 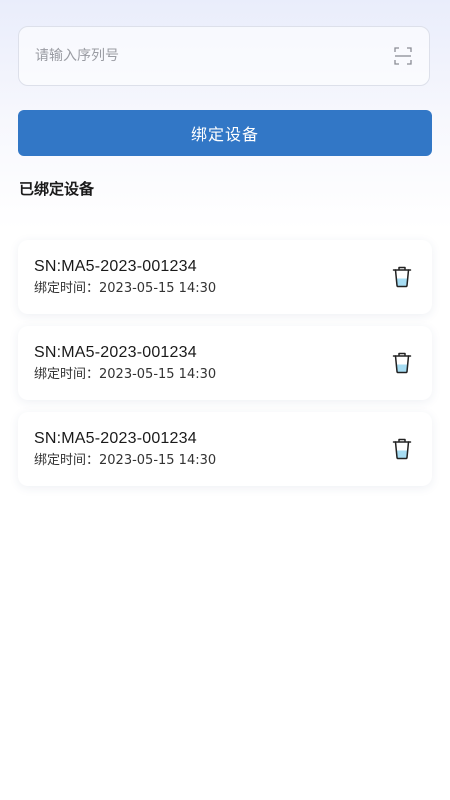 I want to click on serial-search-box, so click(x=224, y=56).